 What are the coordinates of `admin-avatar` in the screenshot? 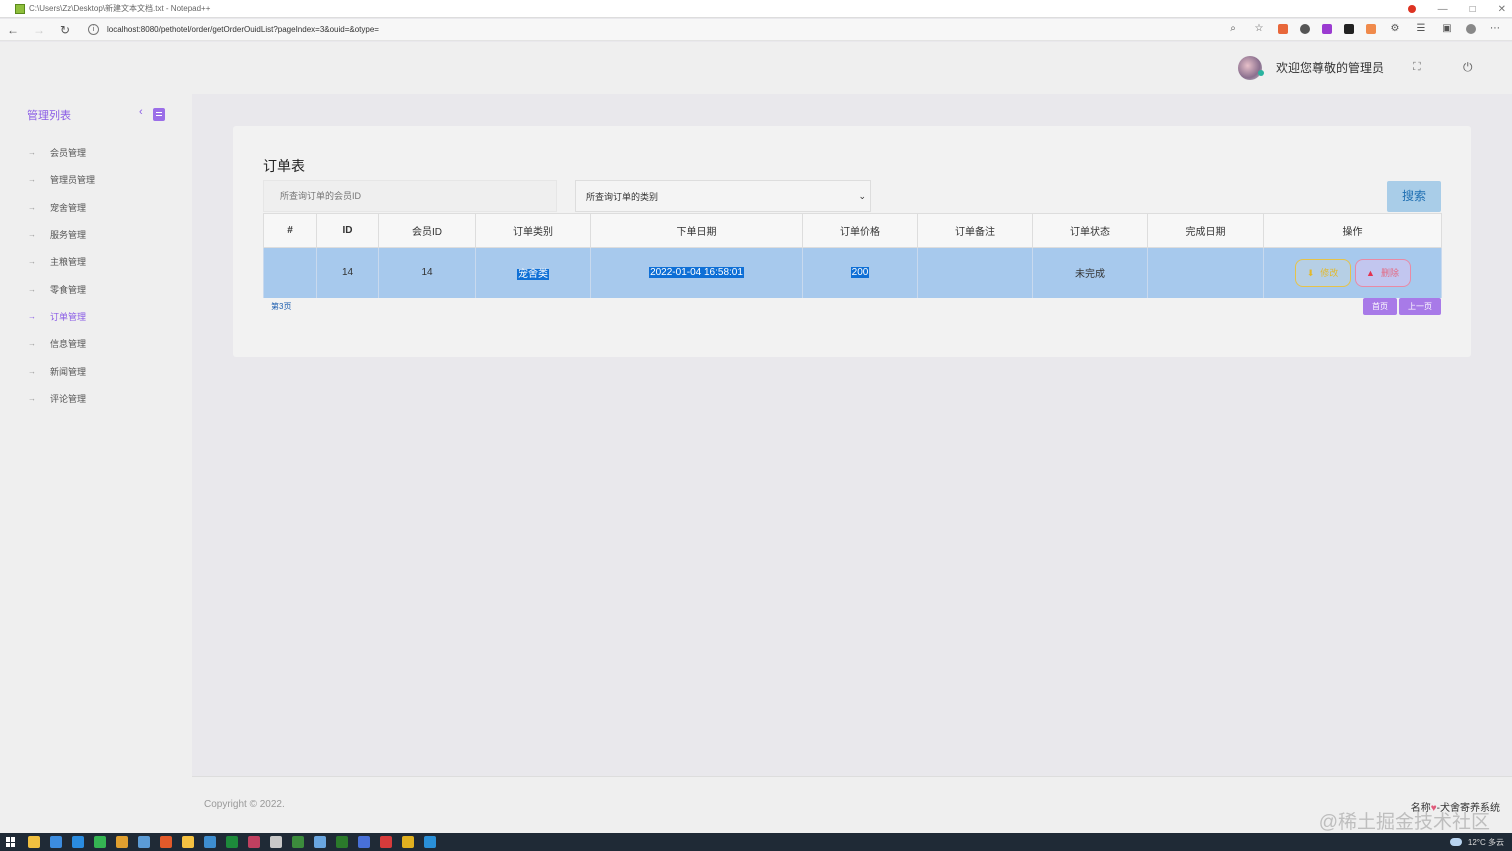 It's located at (1250, 68).